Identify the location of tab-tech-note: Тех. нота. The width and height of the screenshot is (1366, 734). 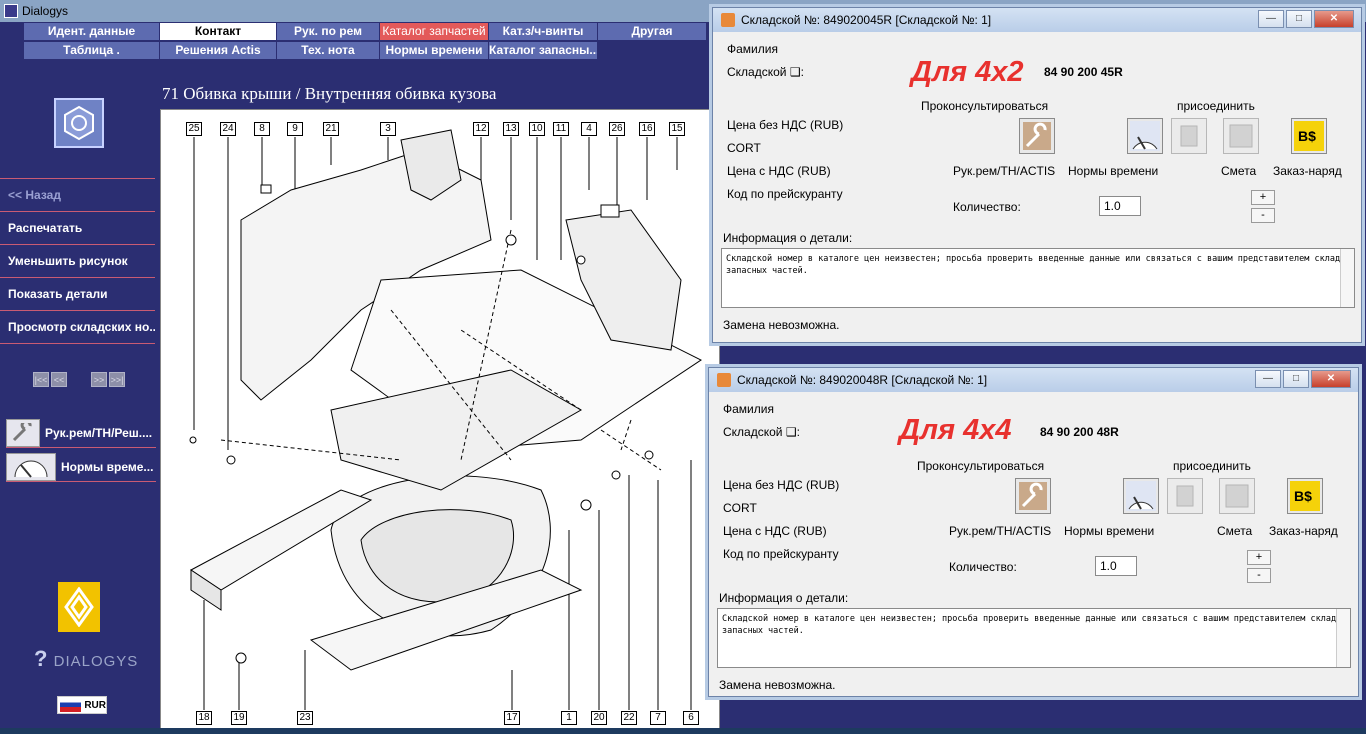
(328, 50).